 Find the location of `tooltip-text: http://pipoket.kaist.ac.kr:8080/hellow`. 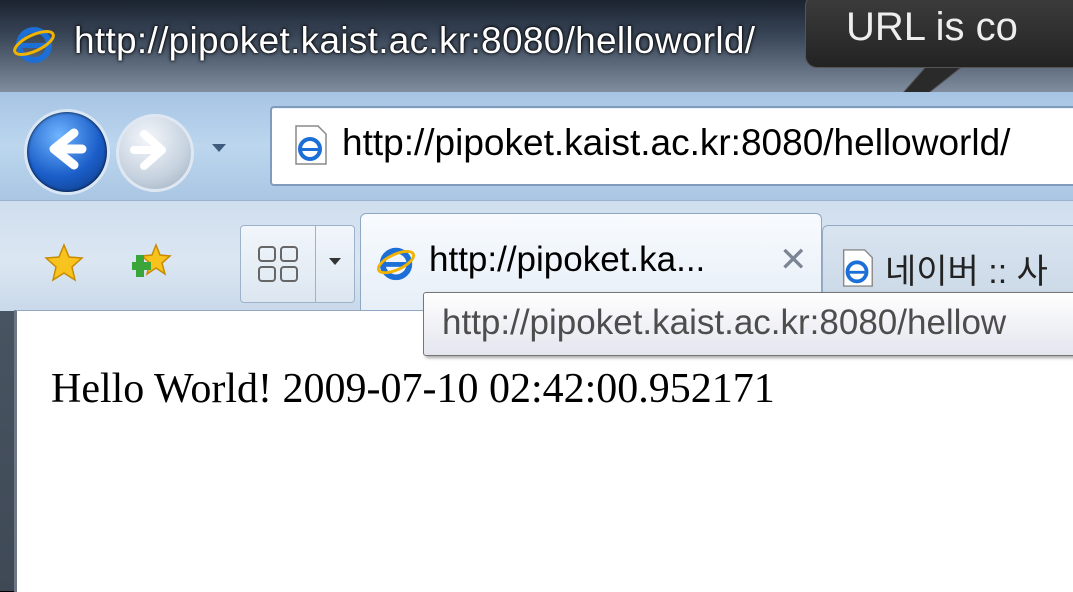

tooltip-text: http://pipoket.kaist.ac.kr:8080/hellow is located at coordinates (724, 322).